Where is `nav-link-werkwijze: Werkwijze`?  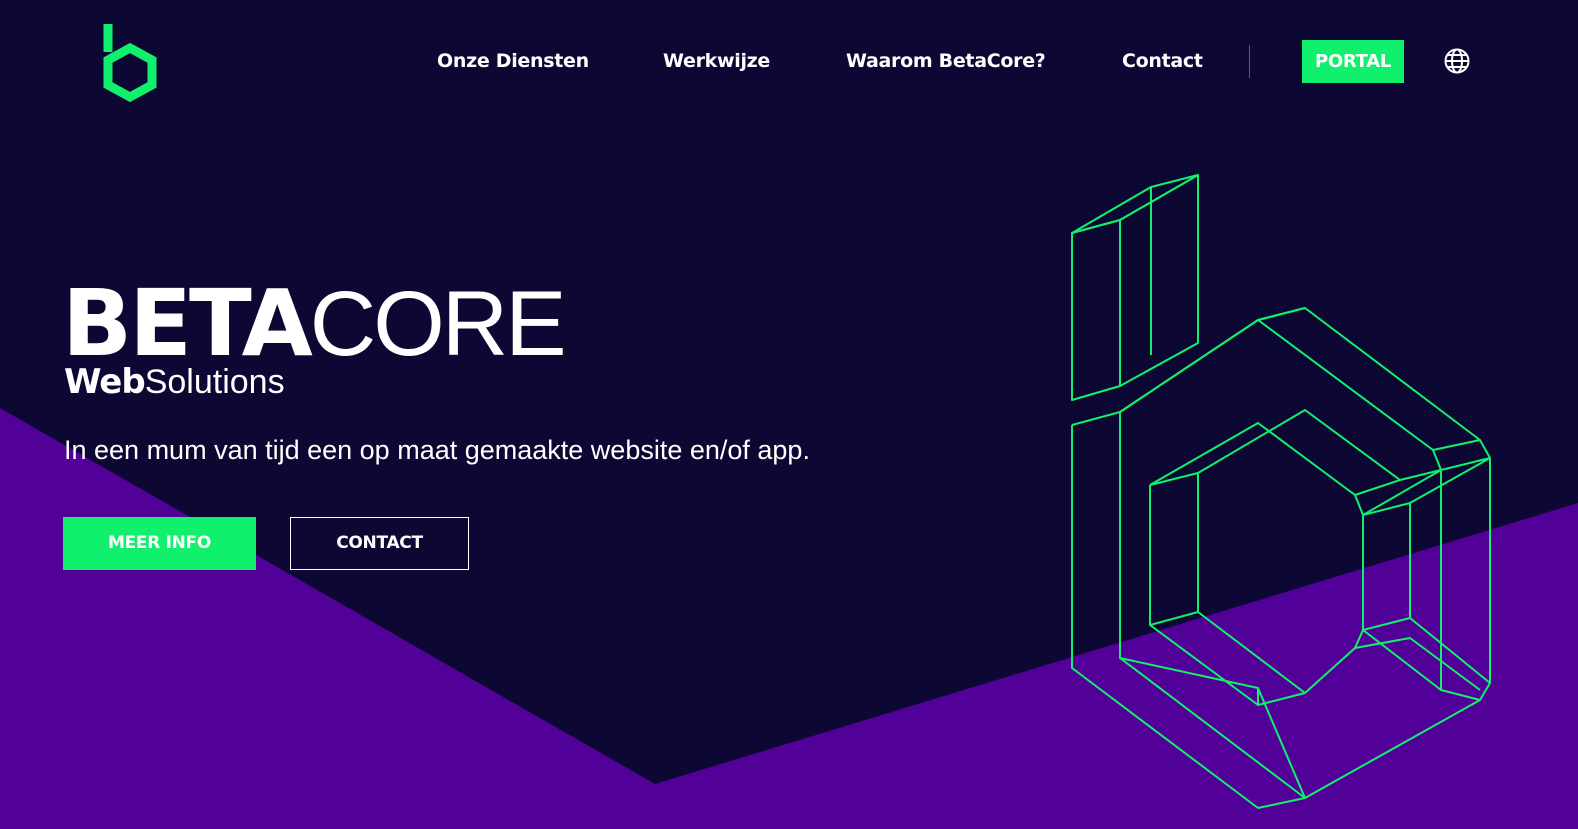
nav-link-werkwijze: Werkwijze is located at coordinates (716, 61).